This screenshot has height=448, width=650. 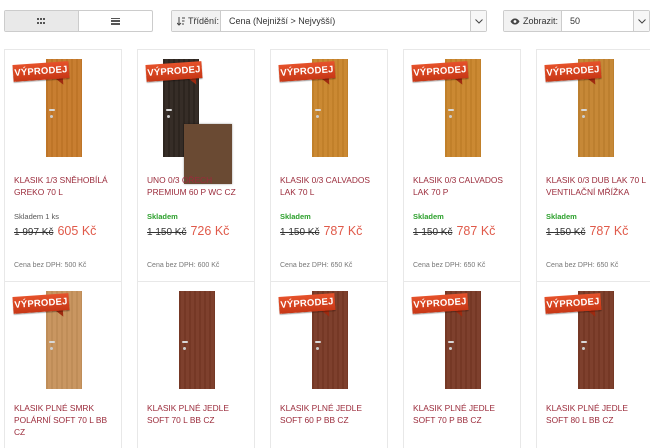 What do you see at coordinates (197, 340) in the screenshot?
I see `product-image` at bounding box center [197, 340].